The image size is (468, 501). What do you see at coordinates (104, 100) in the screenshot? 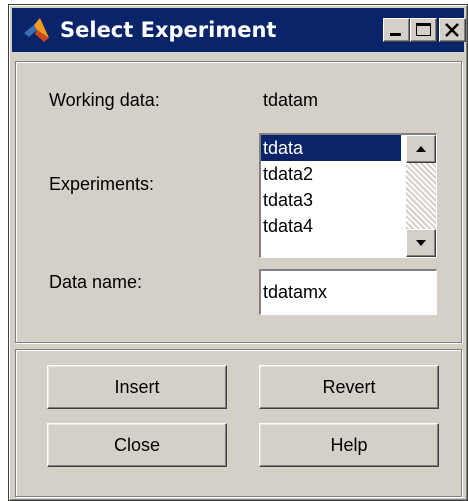
I see `working-data-label: Working data:` at bounding box center [104, 100].